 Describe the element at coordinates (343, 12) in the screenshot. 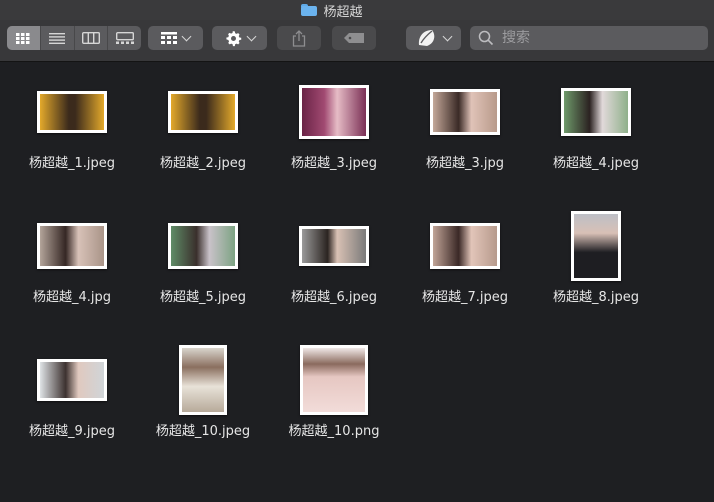

I see `window-title: 杨超越` at that location.